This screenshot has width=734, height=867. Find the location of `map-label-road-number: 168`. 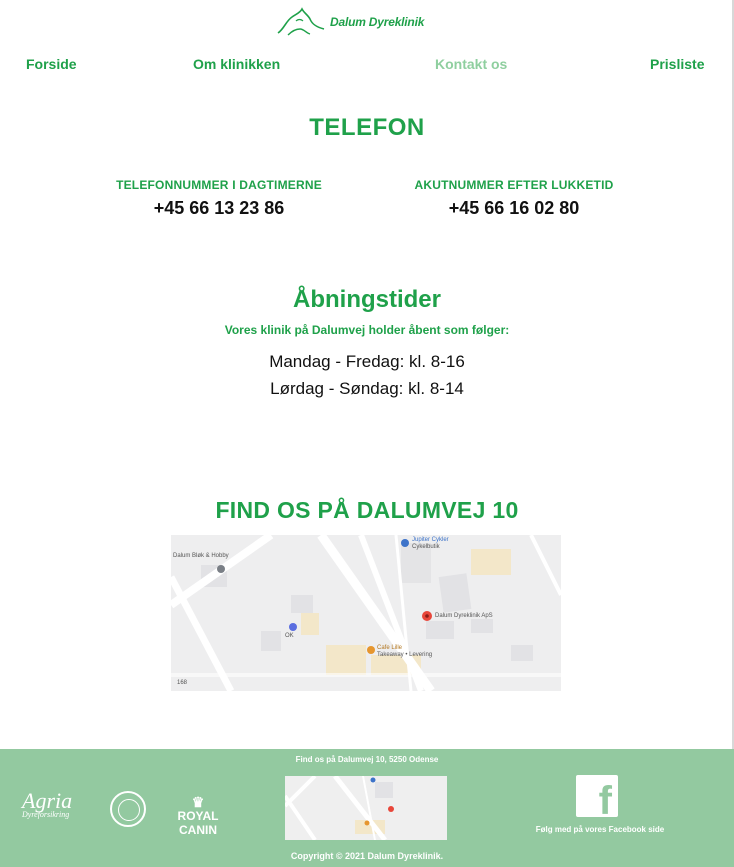

map-label-road-number: 168 is located at coordinates (182, 683).